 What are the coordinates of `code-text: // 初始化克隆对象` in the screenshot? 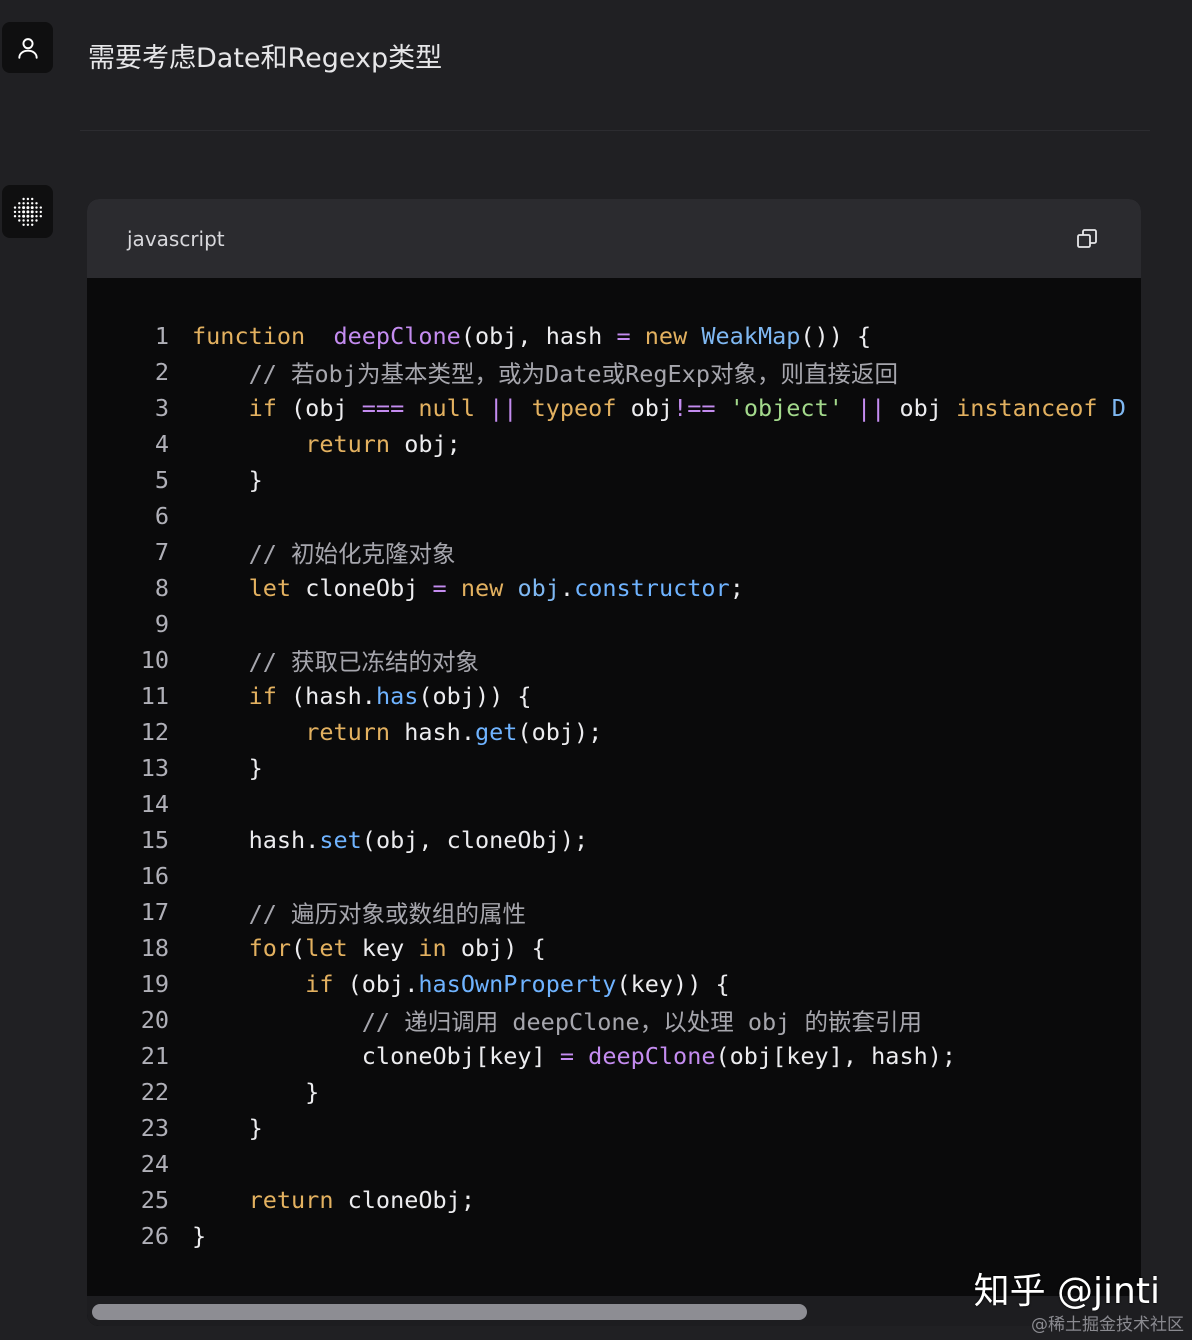 It's located at (324, 552).